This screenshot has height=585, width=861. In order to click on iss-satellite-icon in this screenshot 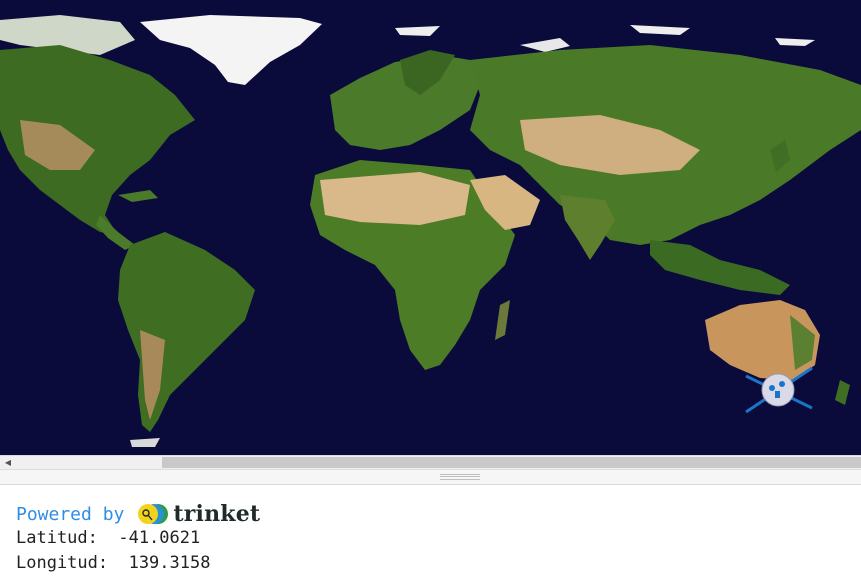, I will do `click(779, 390)`.